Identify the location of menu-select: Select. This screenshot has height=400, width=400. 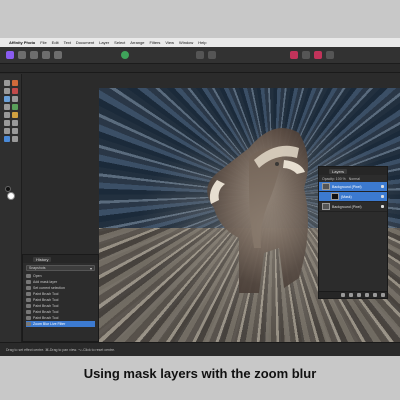
(119, 42).